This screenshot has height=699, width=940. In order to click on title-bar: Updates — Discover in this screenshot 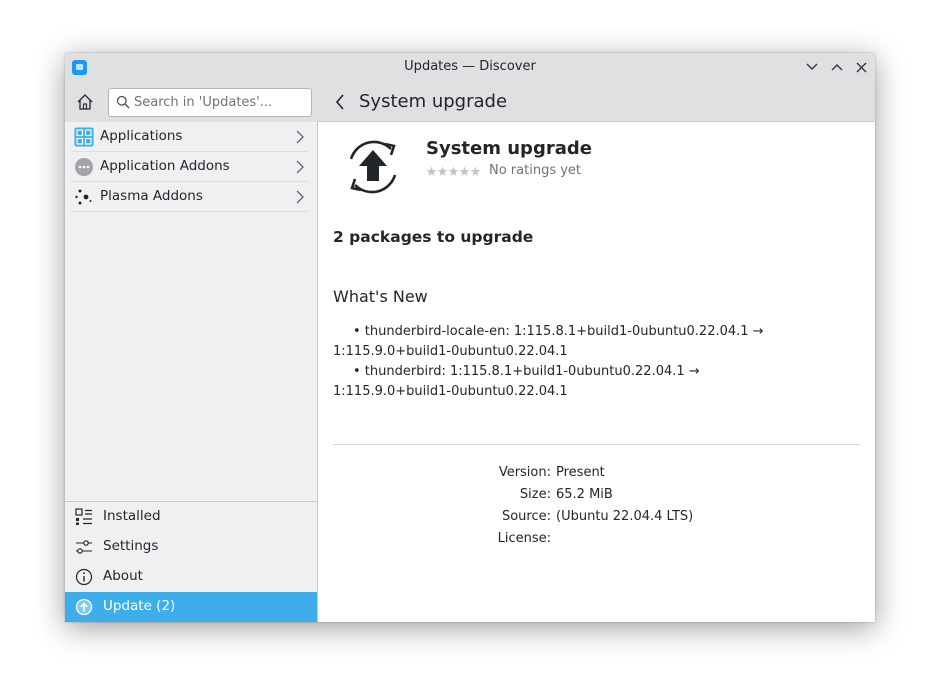, I will do `click(470, 67)`.